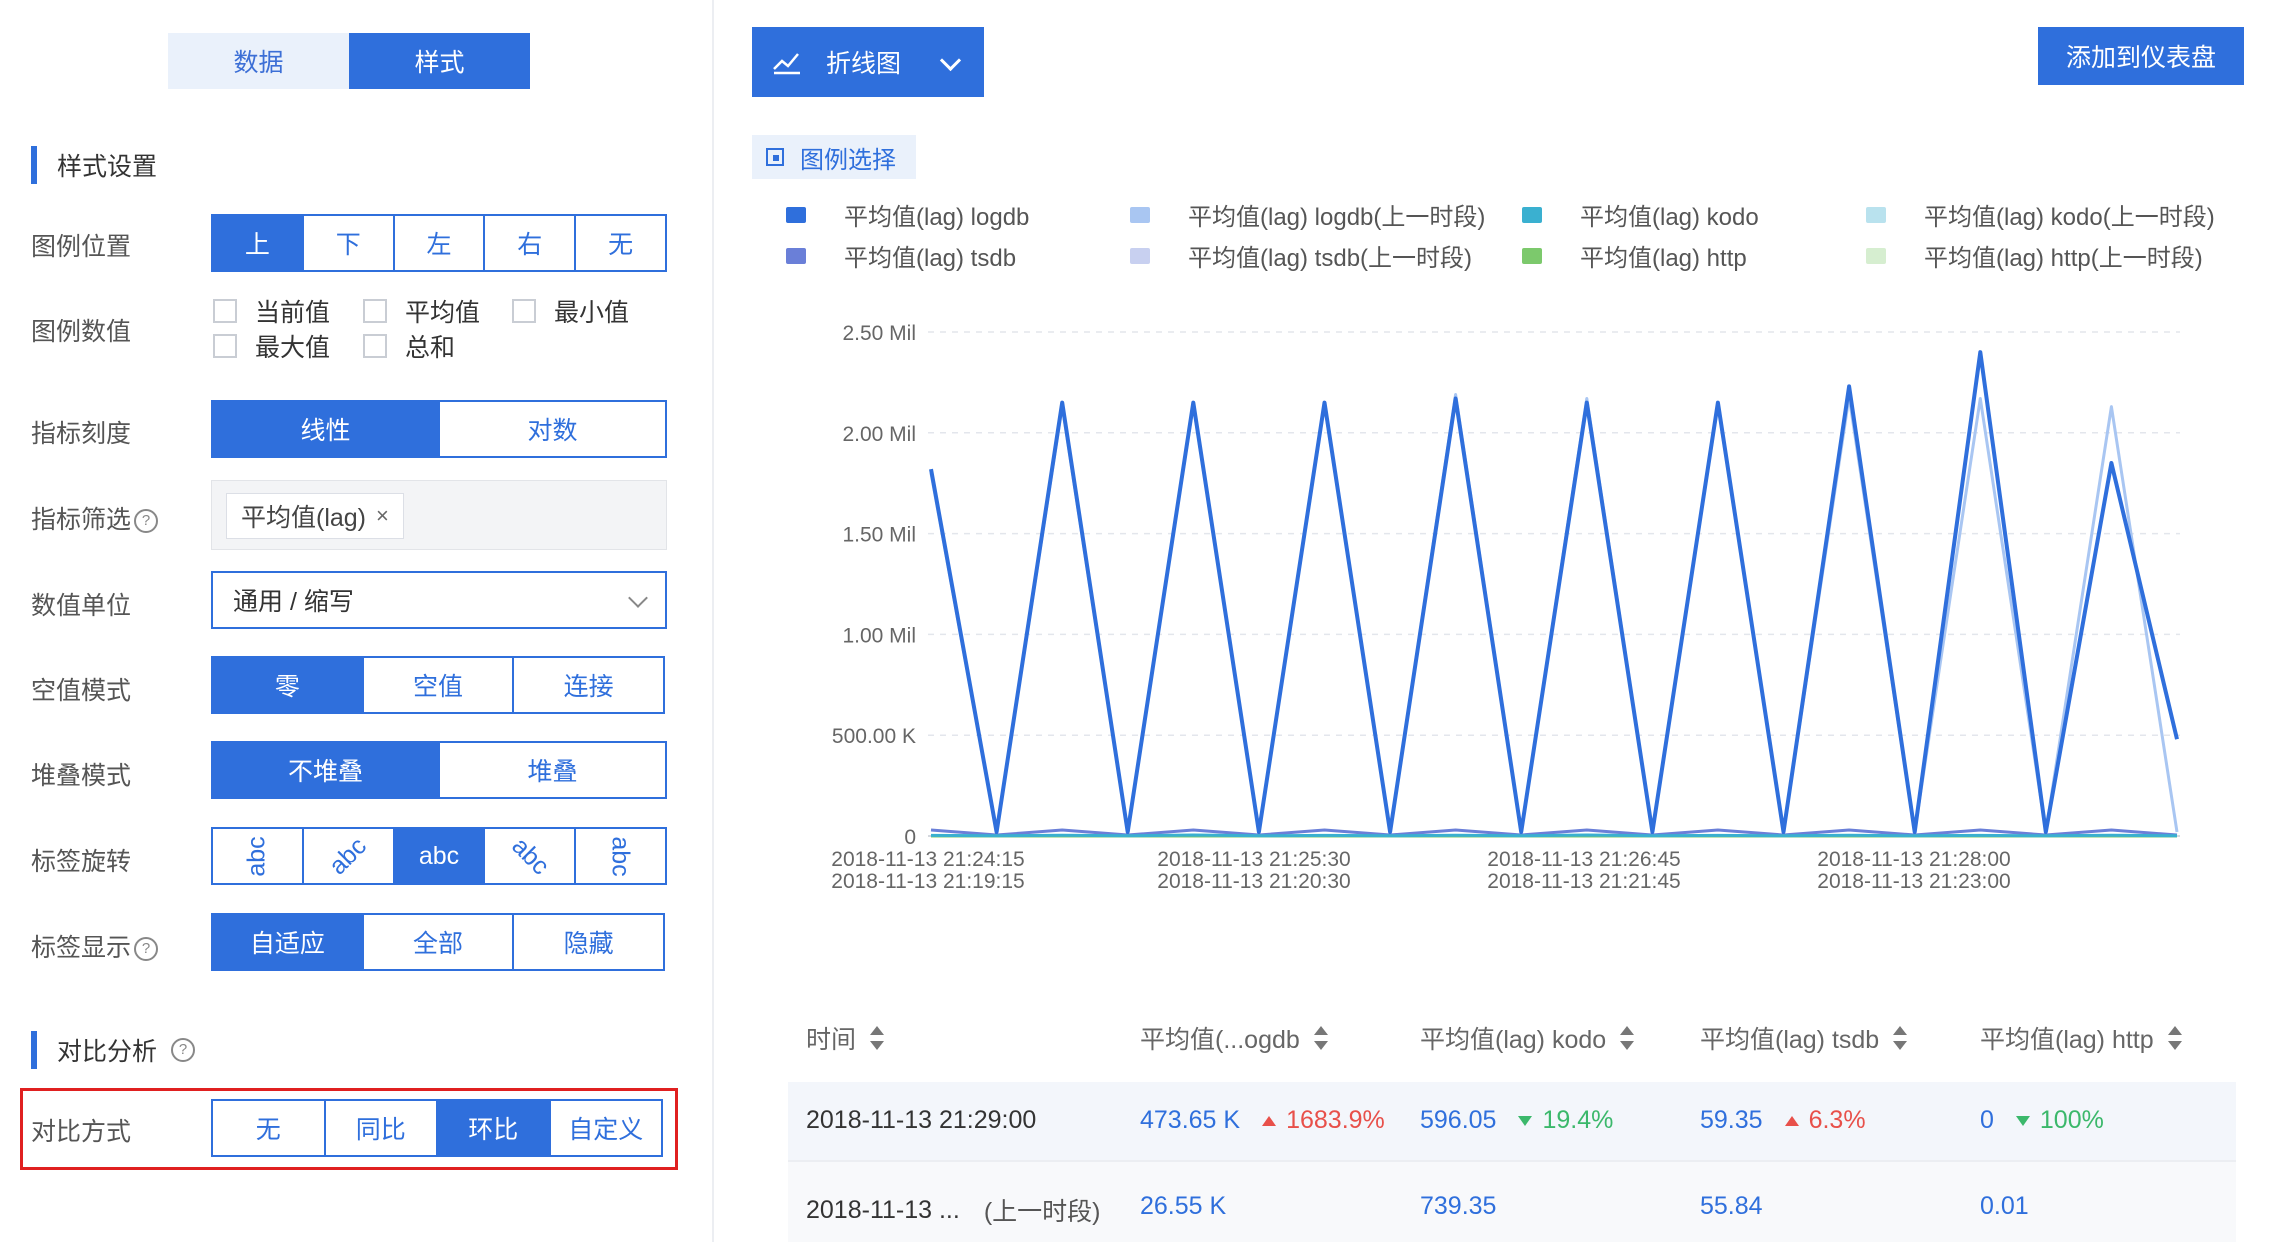 This screenshot has width=2278, height=1242. I want to click on table-header-tsdb: 平均值(lag) tsdb, so click(1804, 1038).